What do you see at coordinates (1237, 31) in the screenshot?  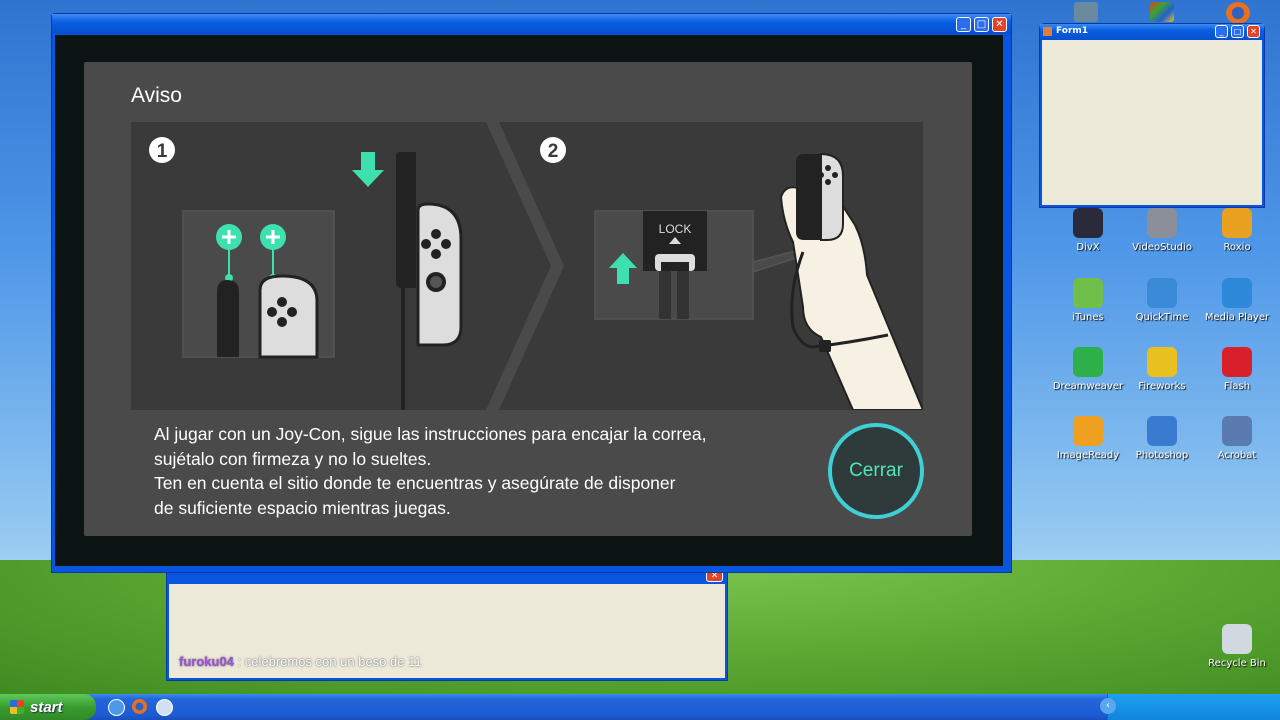 I see `form1-maximize-button: □` at bounding box center [1237, 31].